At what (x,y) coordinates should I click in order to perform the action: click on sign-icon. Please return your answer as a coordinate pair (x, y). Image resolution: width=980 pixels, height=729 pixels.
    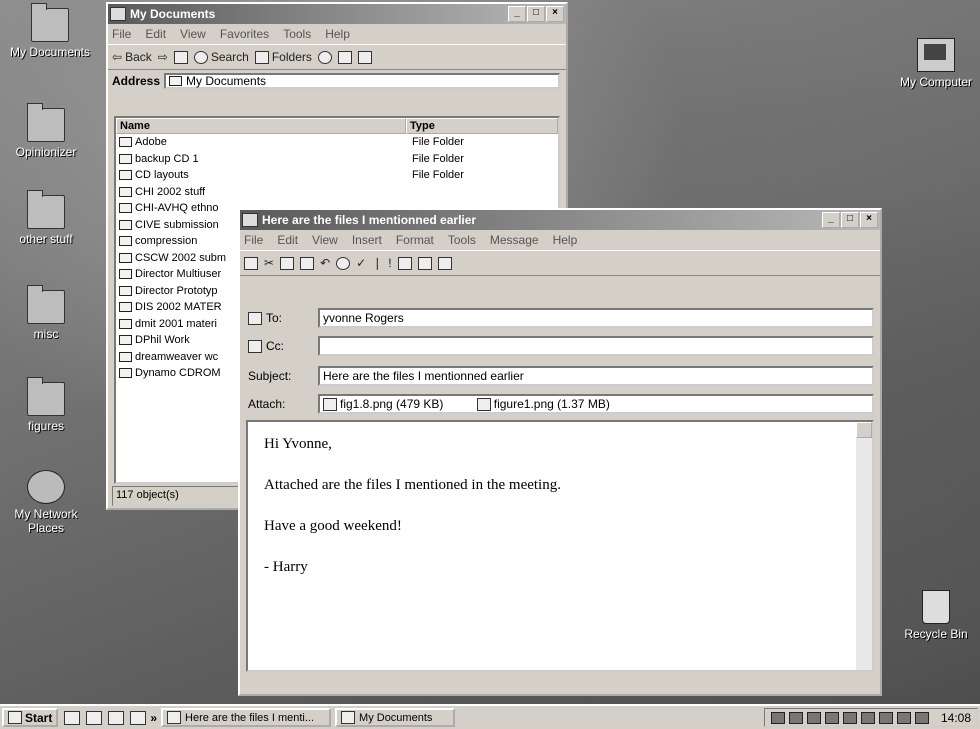
    Looking at the image, I should click on (404, 263).